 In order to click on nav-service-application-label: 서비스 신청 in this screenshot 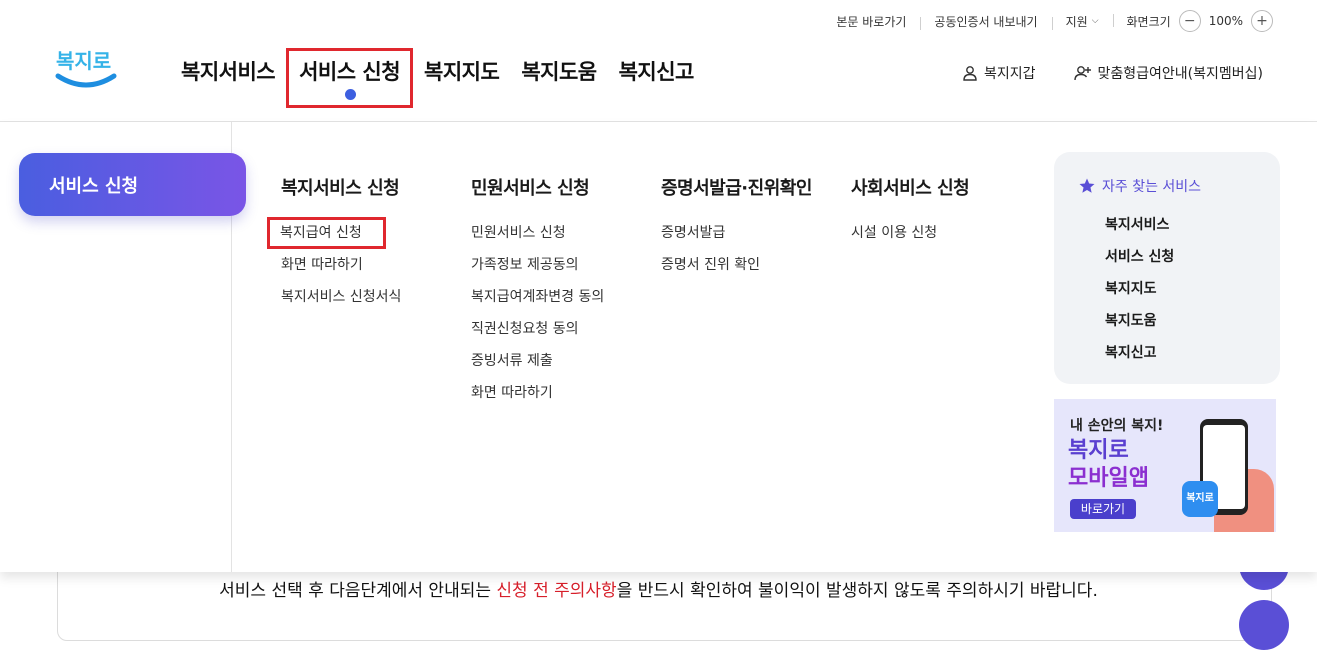, I will do `click(350, 72)`.